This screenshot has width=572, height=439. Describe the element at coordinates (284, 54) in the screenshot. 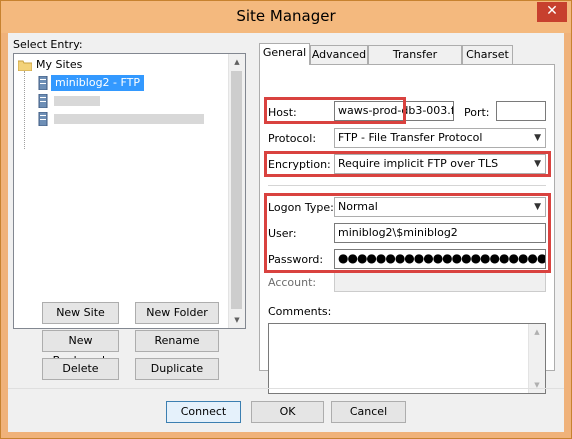

I see `tab-general: General` at that location.